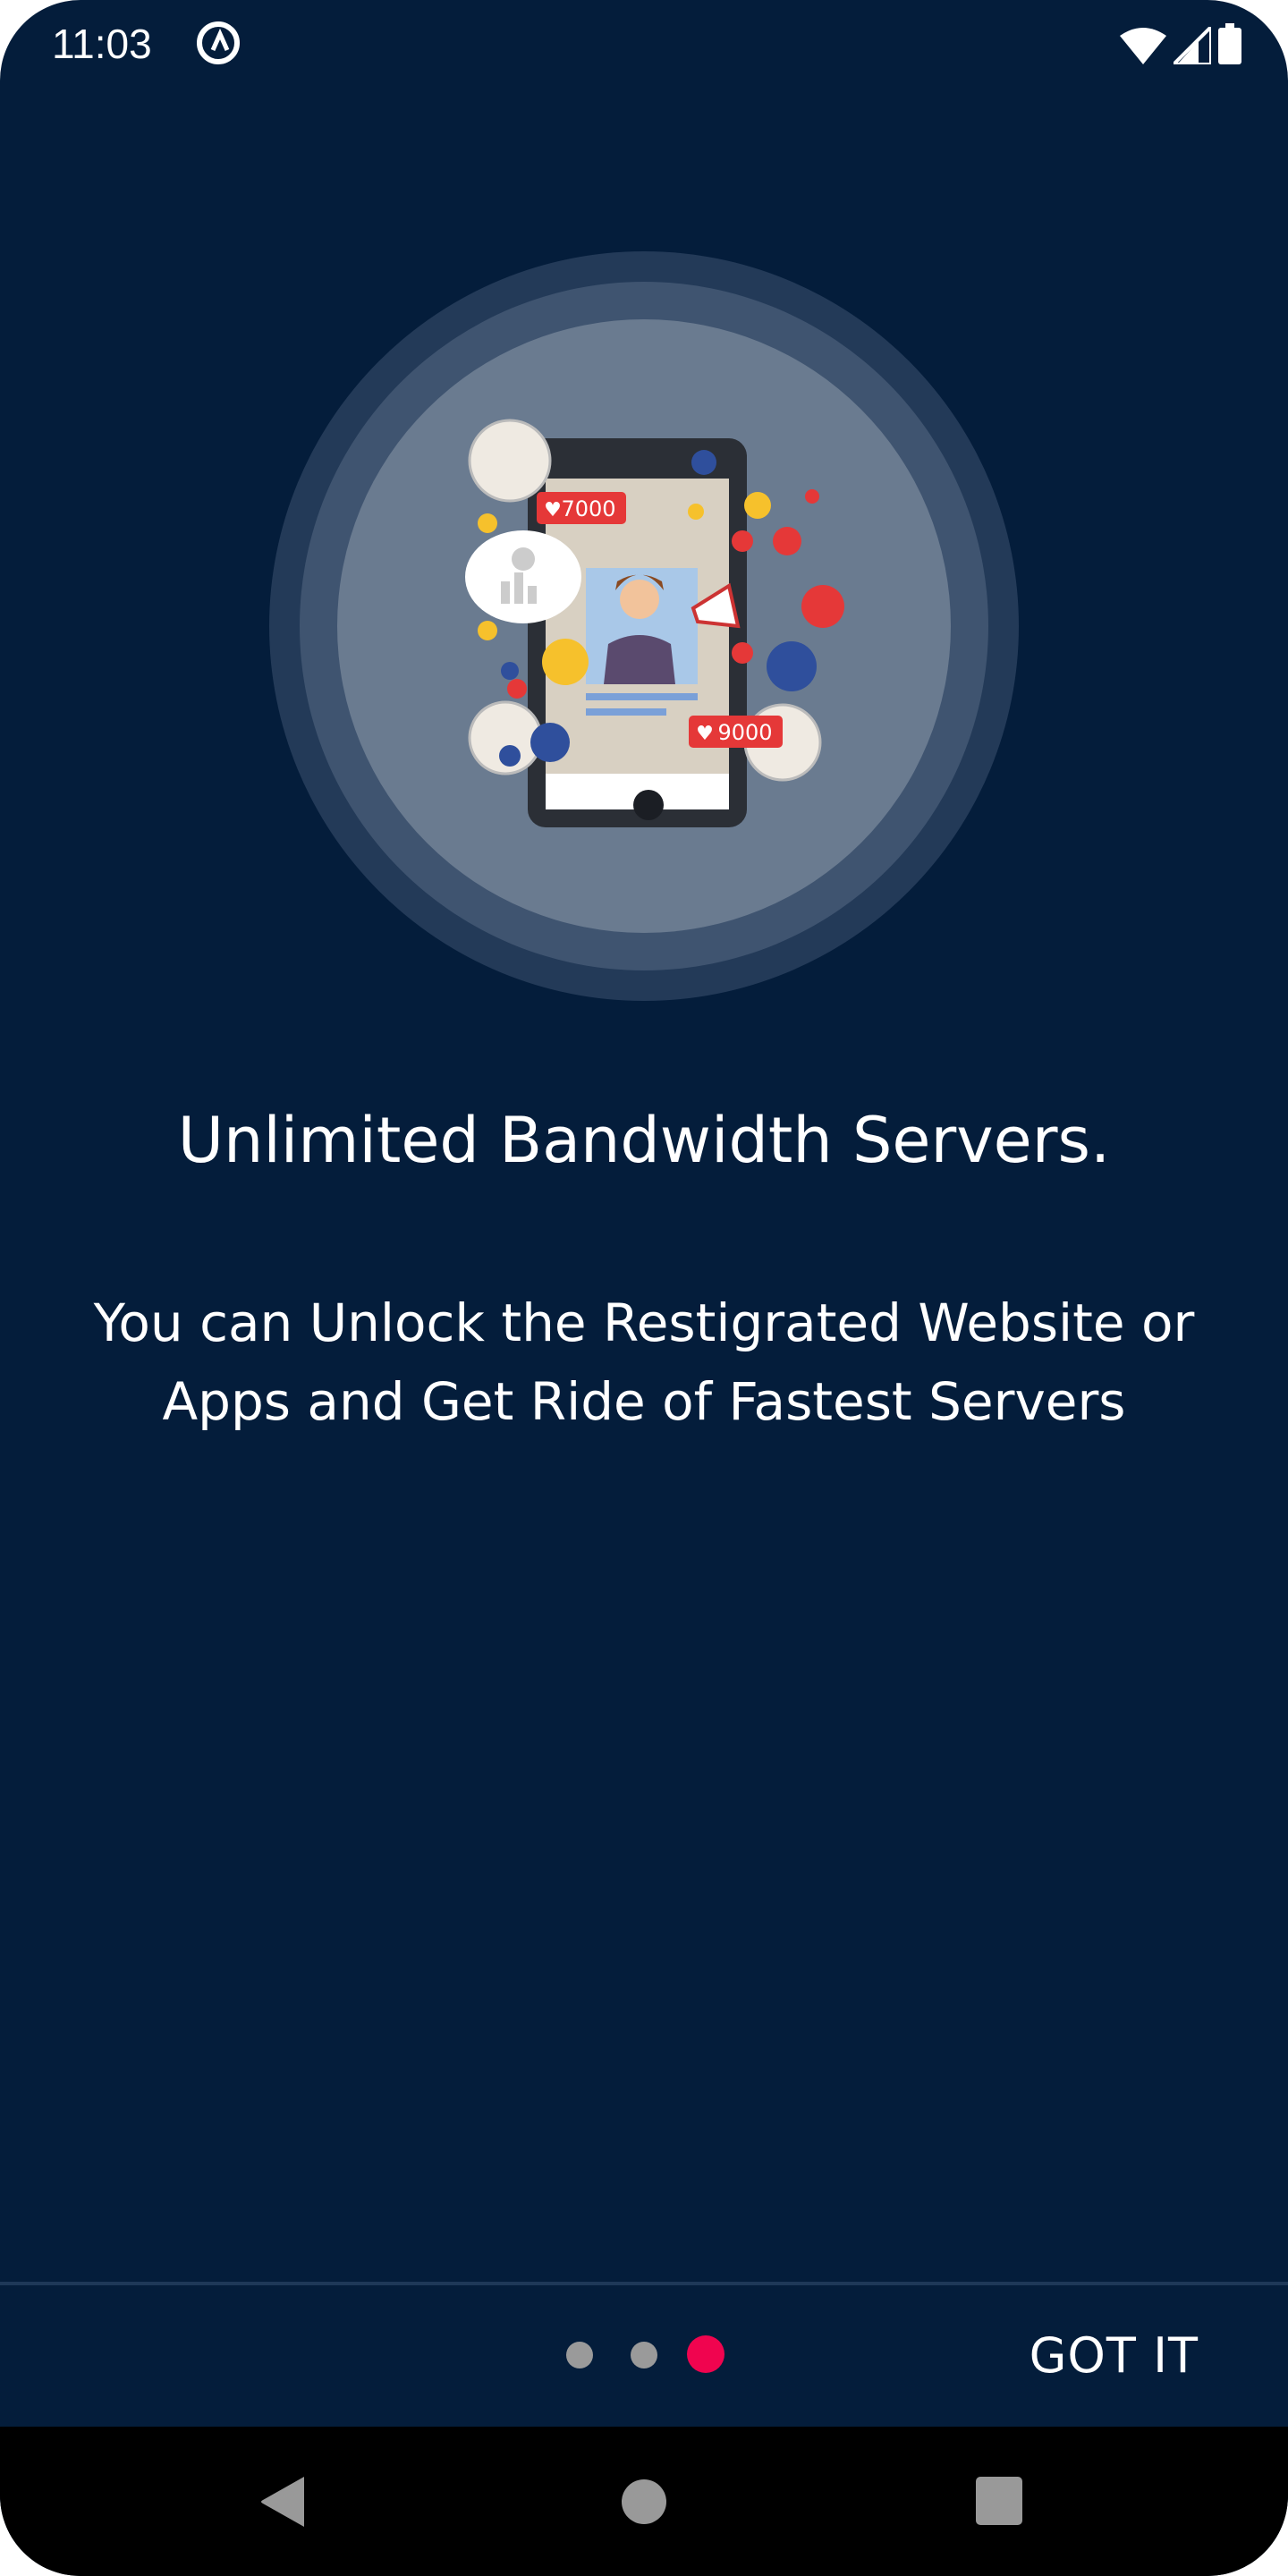 Image resolution: width=1288 pixels, height=2576 pixels. I want to click on wifi-icon, so click(1143, 46).